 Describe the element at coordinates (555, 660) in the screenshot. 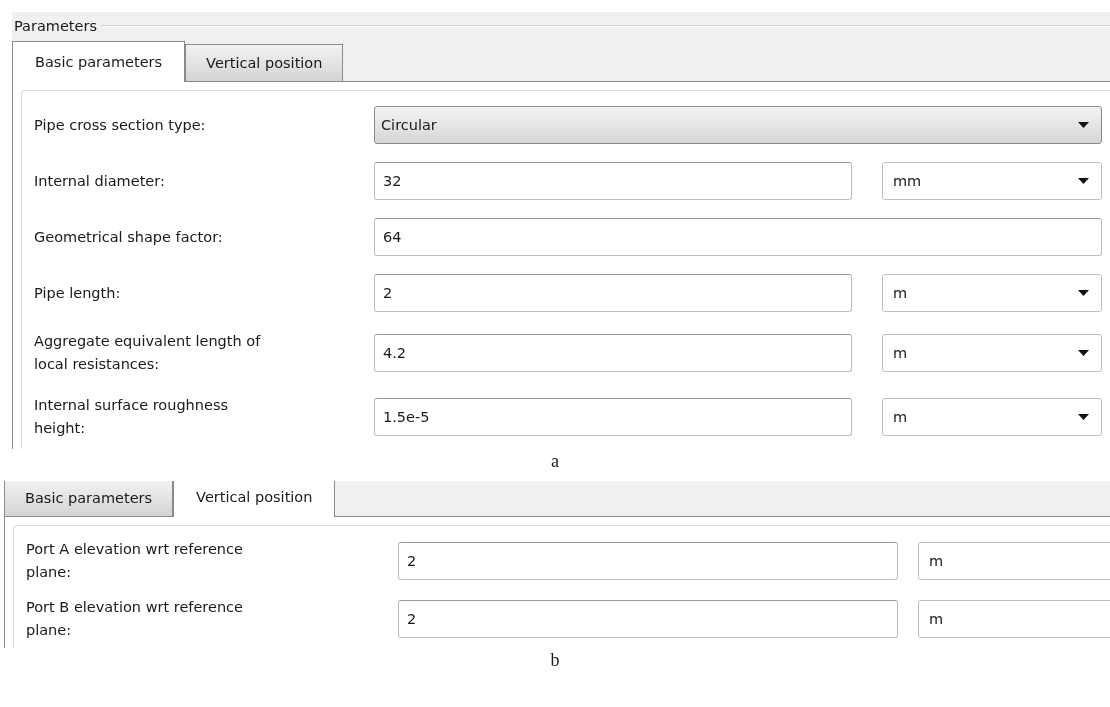

I see `figure-caption: b` at that location.